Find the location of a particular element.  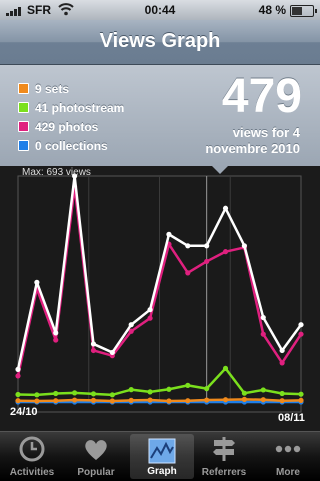

tab-popular: Popular is located at coordinates (96, 456).